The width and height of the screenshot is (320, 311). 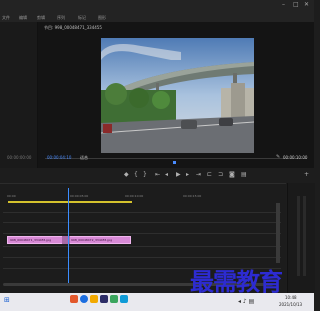 I want to click on clip-label: 998_00048472_334455.jpg, so click(x=92, y=240).